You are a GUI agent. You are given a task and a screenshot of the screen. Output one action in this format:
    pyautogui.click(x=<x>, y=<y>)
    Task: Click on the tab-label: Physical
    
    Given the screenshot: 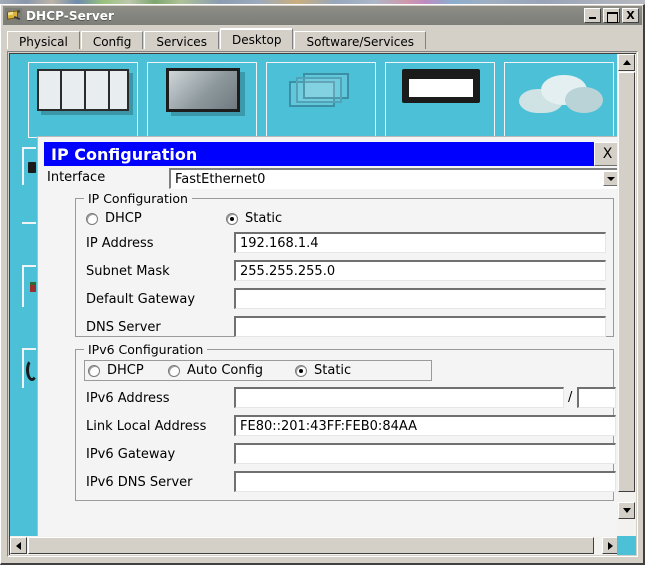 What is the action you would take?
    pyautogui.click(x=43, y=41)
    